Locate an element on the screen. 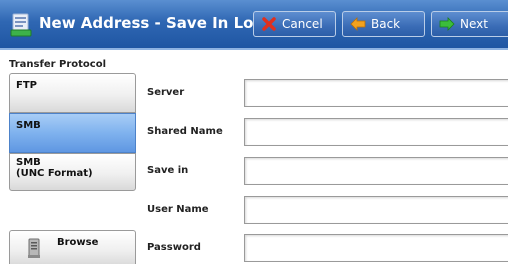  password-input is located at coordinates (376, 248).